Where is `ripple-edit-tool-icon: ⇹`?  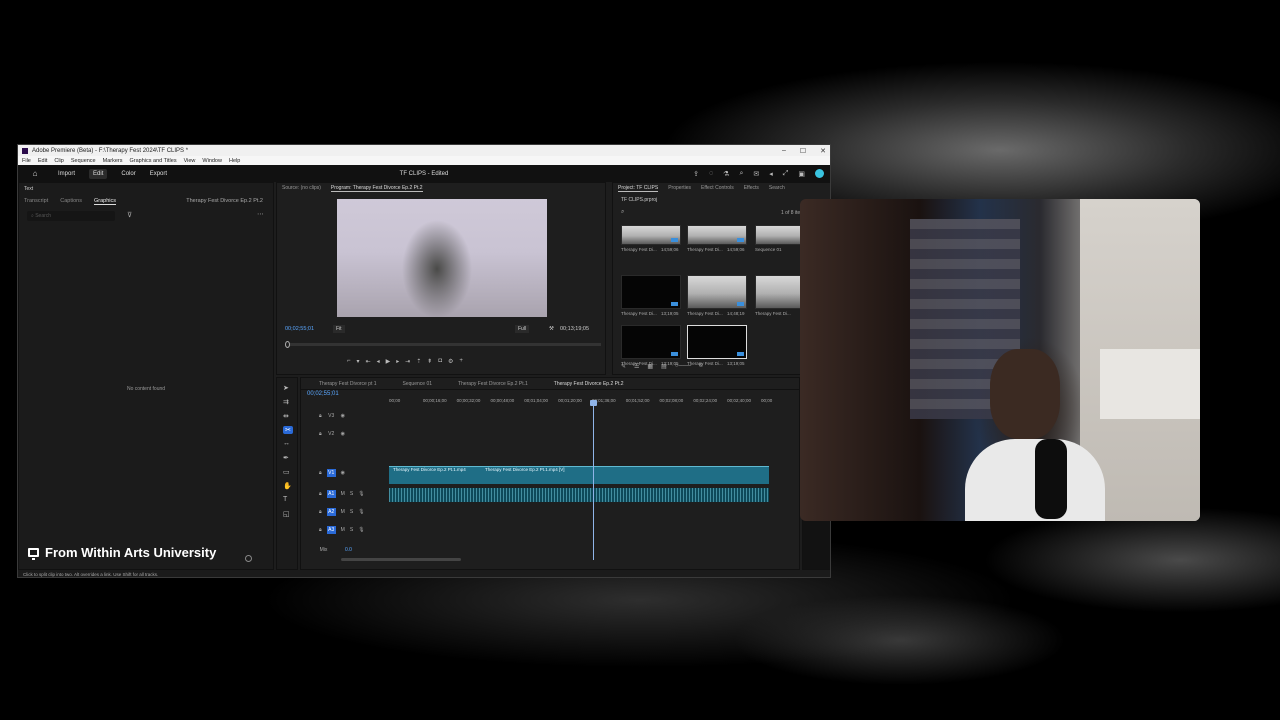 ripple-edit-tool-icon: ⇹ is located at coordinates (286, 416).